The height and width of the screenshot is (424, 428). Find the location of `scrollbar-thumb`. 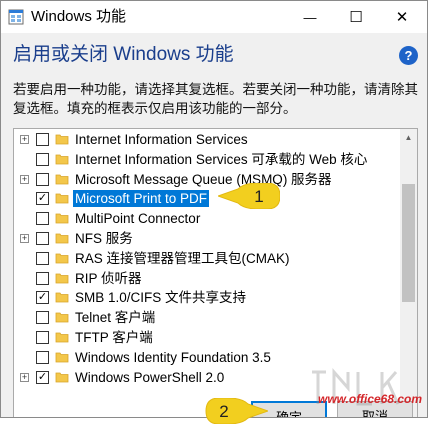

scrollbar-thumb is located at coordinates (408, 243).